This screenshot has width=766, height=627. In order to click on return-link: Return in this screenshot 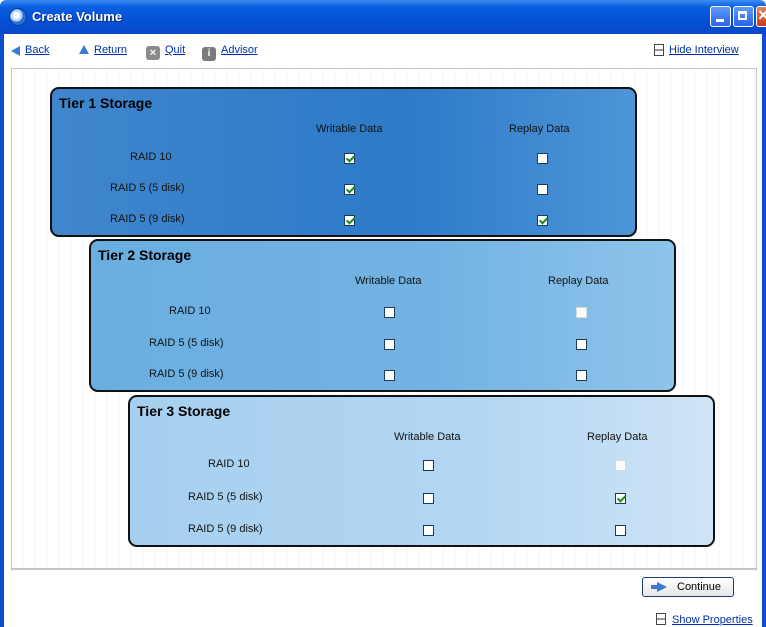, I will do `click(103, 50)`.